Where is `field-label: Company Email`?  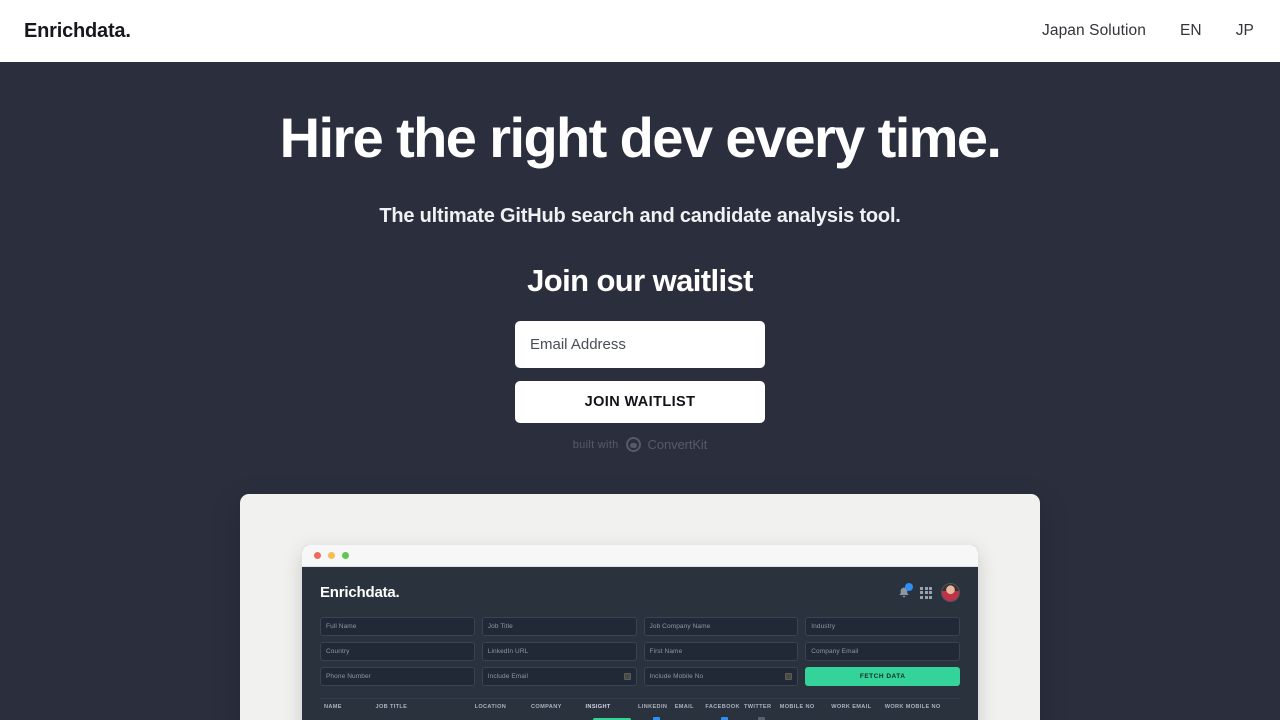 field-label: Company Email is located at coordinates (835, 651).